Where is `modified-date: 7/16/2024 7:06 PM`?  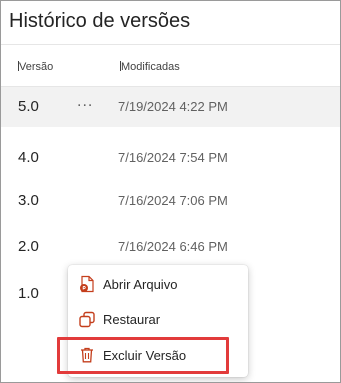 modified-date: 7/16/2024 7:06 PM is located at coordinates (173, 200).